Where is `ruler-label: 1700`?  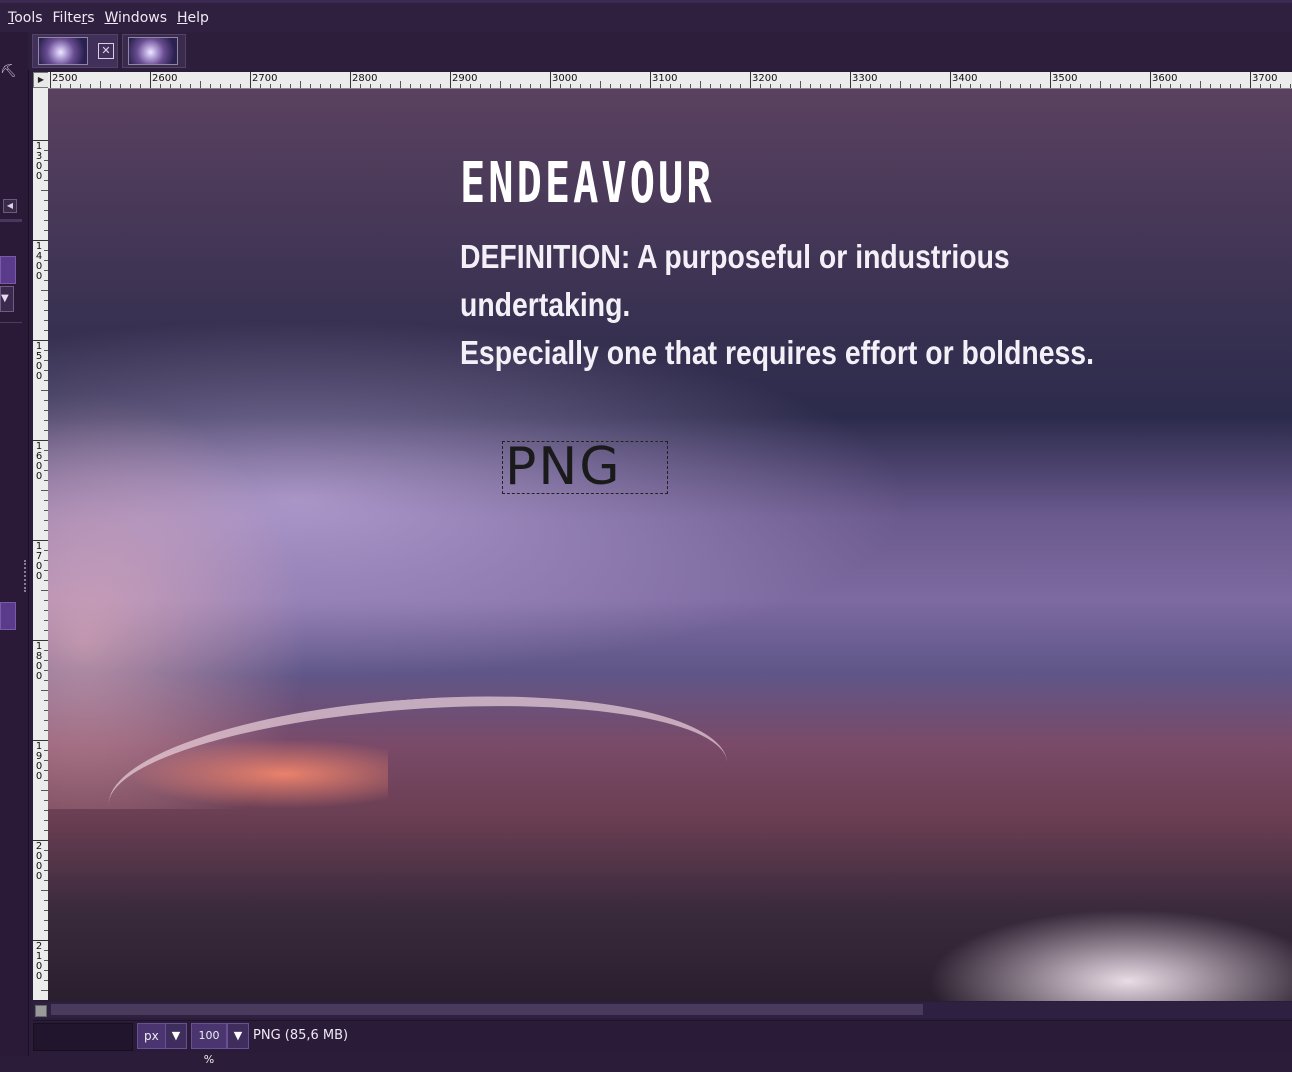 ruler-label: 1700 is located at coordinates (39, 561).